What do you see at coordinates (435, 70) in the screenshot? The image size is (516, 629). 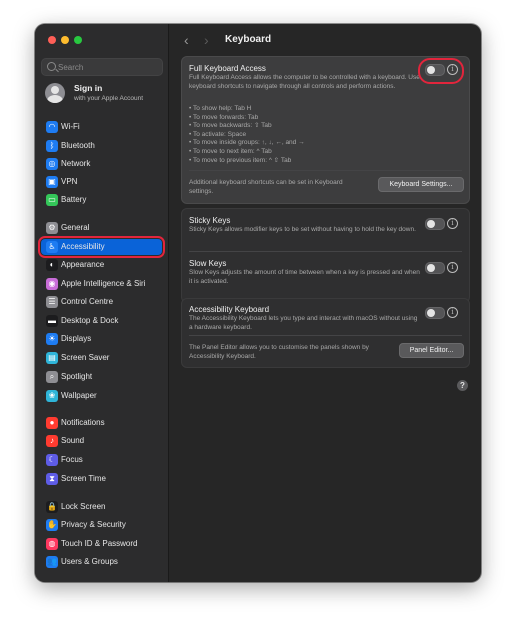 I see `full-keyboard-access-toggle` at bounding box center [435, 70].